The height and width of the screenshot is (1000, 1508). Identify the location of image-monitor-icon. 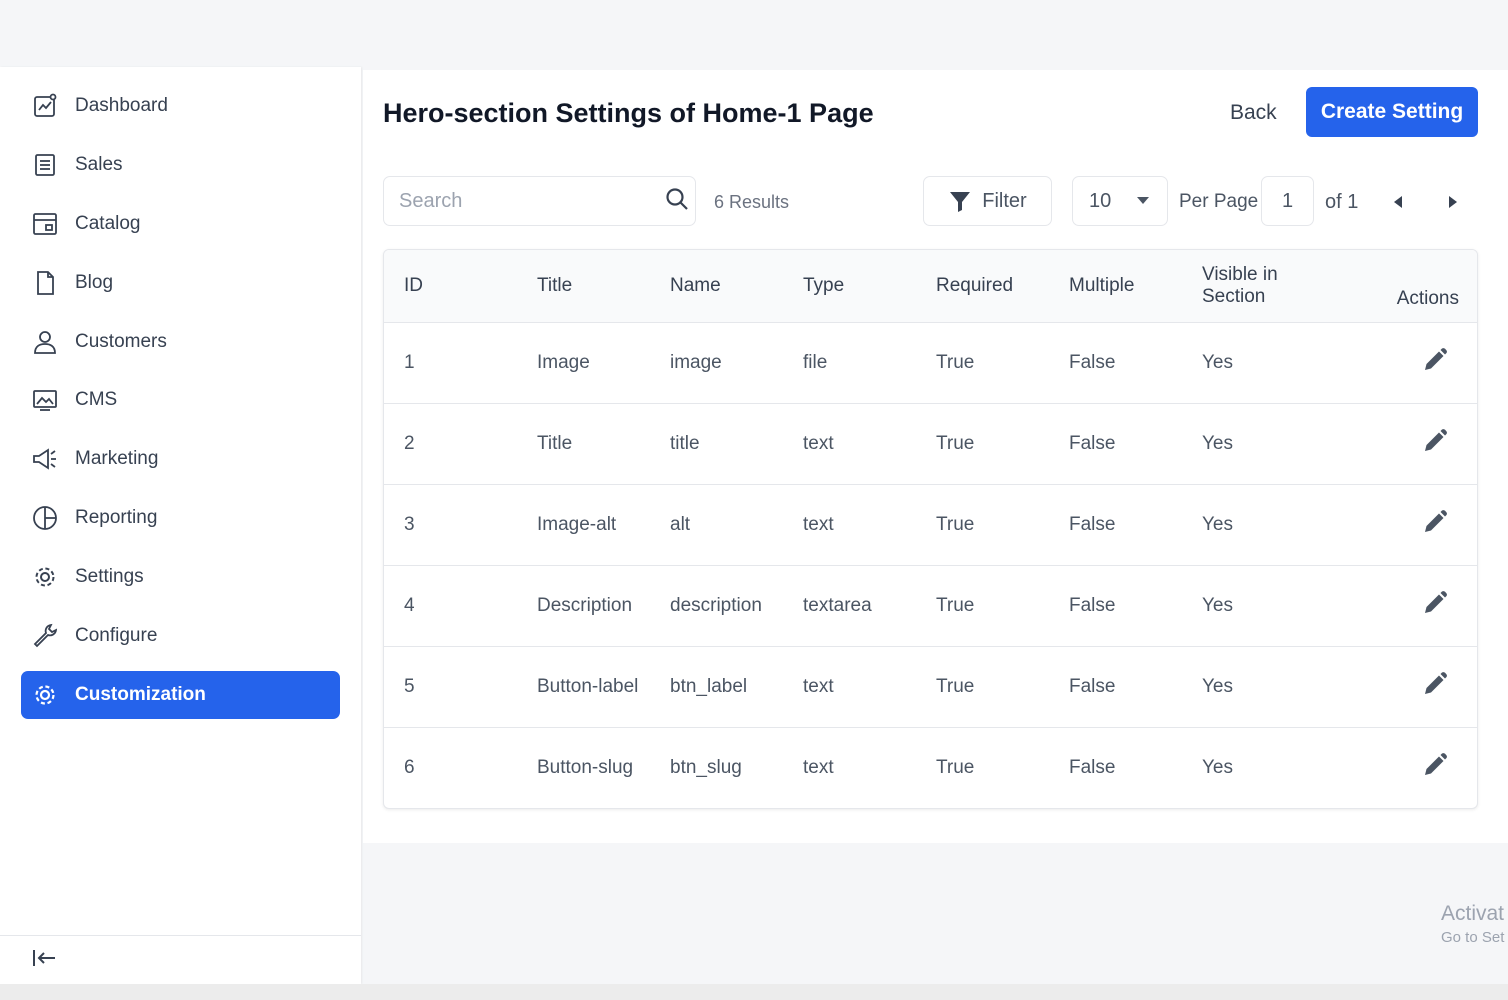
(45, 400).